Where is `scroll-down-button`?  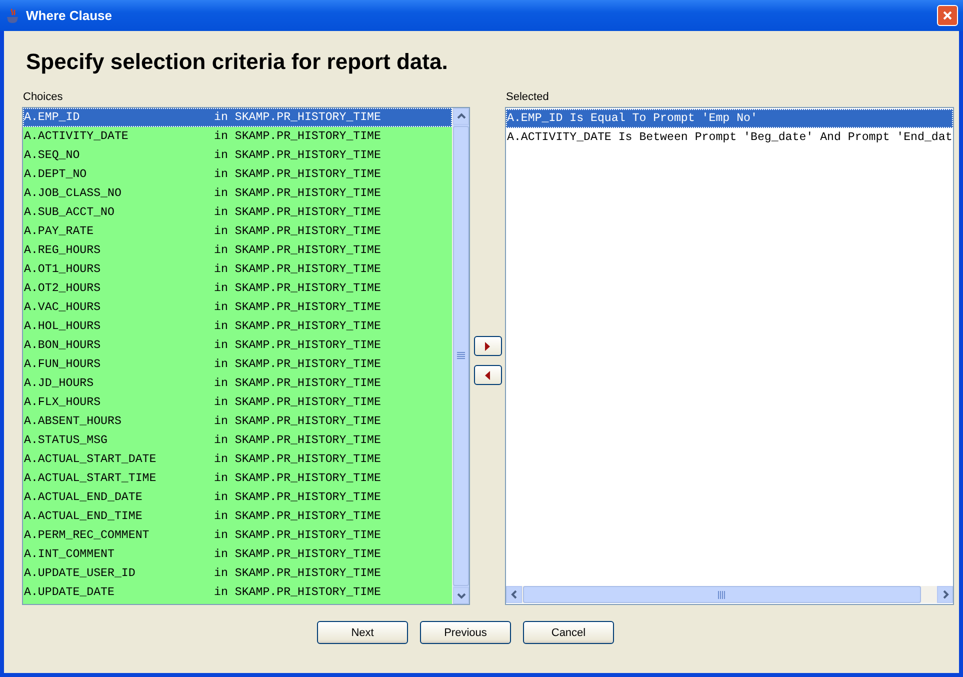 scroll-down-button is located at coordinates (461, 595).